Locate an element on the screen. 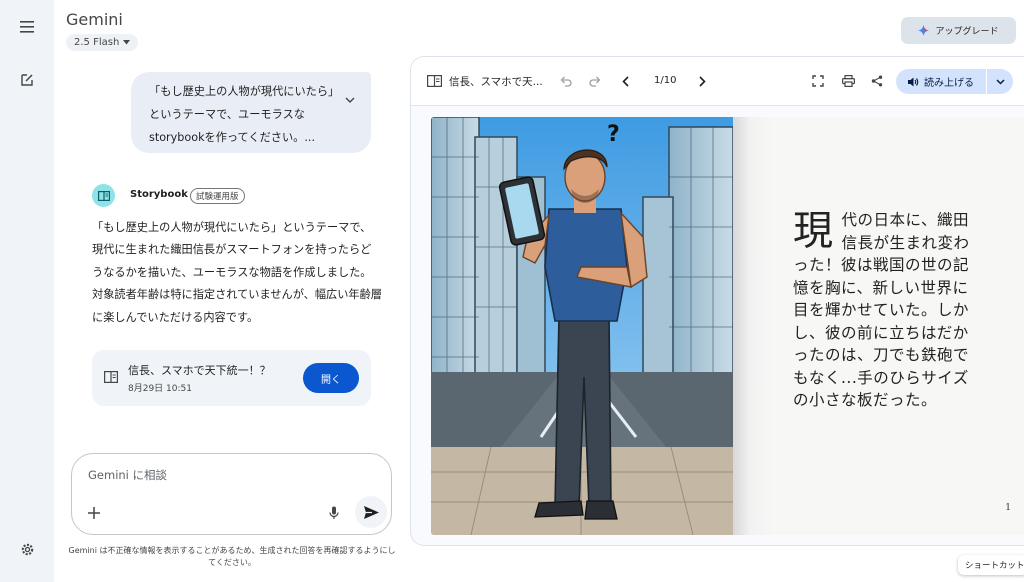  undo-button is located at coordinates (566, 81).